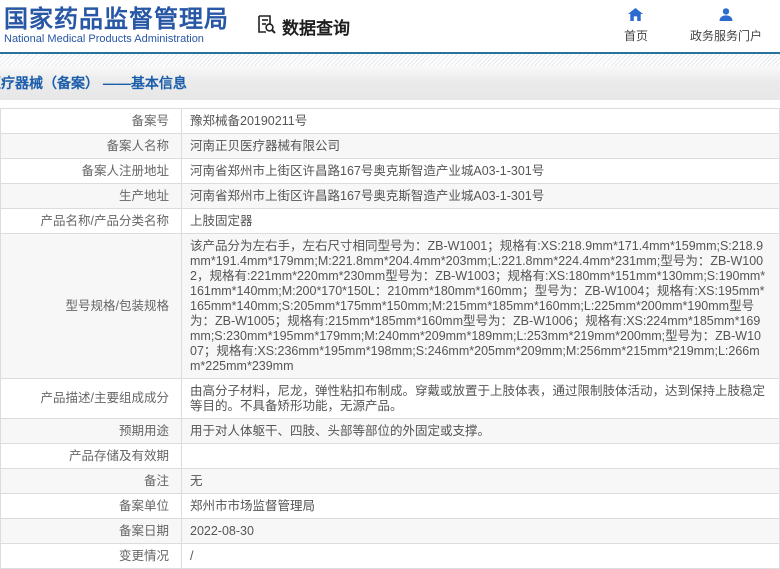  What do you see at coordinates (222, 530) in the screenshot?
I see `row-value-text: 2022-08-30` at bounding box center [222, 530].